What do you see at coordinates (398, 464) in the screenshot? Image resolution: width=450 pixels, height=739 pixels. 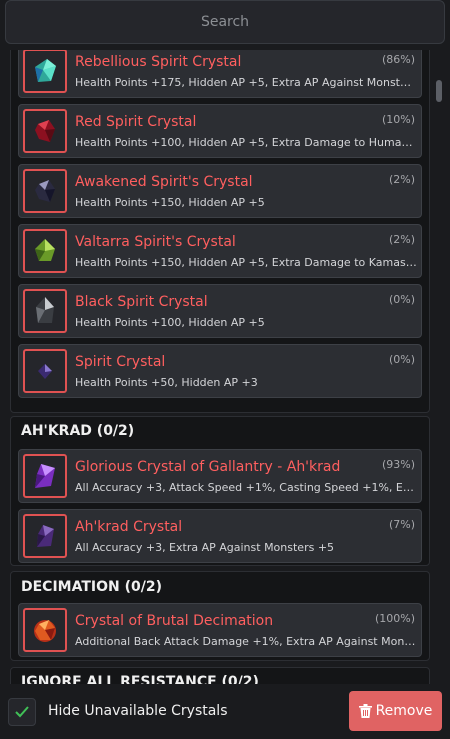 I see `crystal-percent: (93%)` at bounding box center [398, 464].